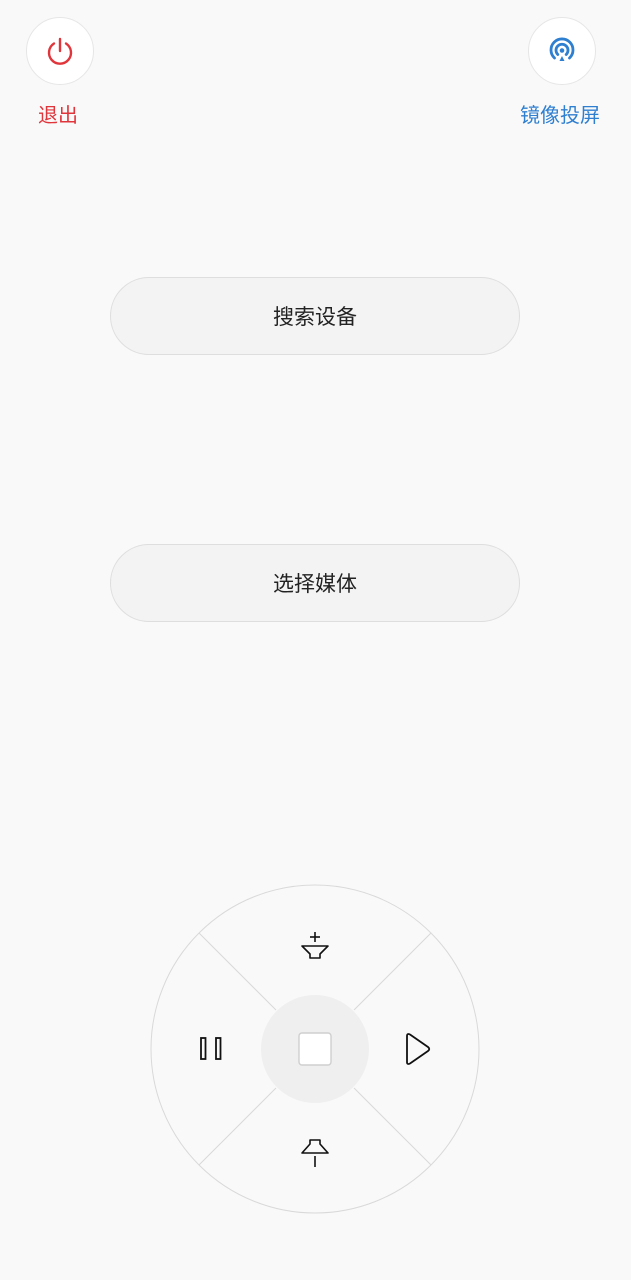  Describe the element at coordinates (415, 1049) in the screenshot. I see `play-button` at that location.